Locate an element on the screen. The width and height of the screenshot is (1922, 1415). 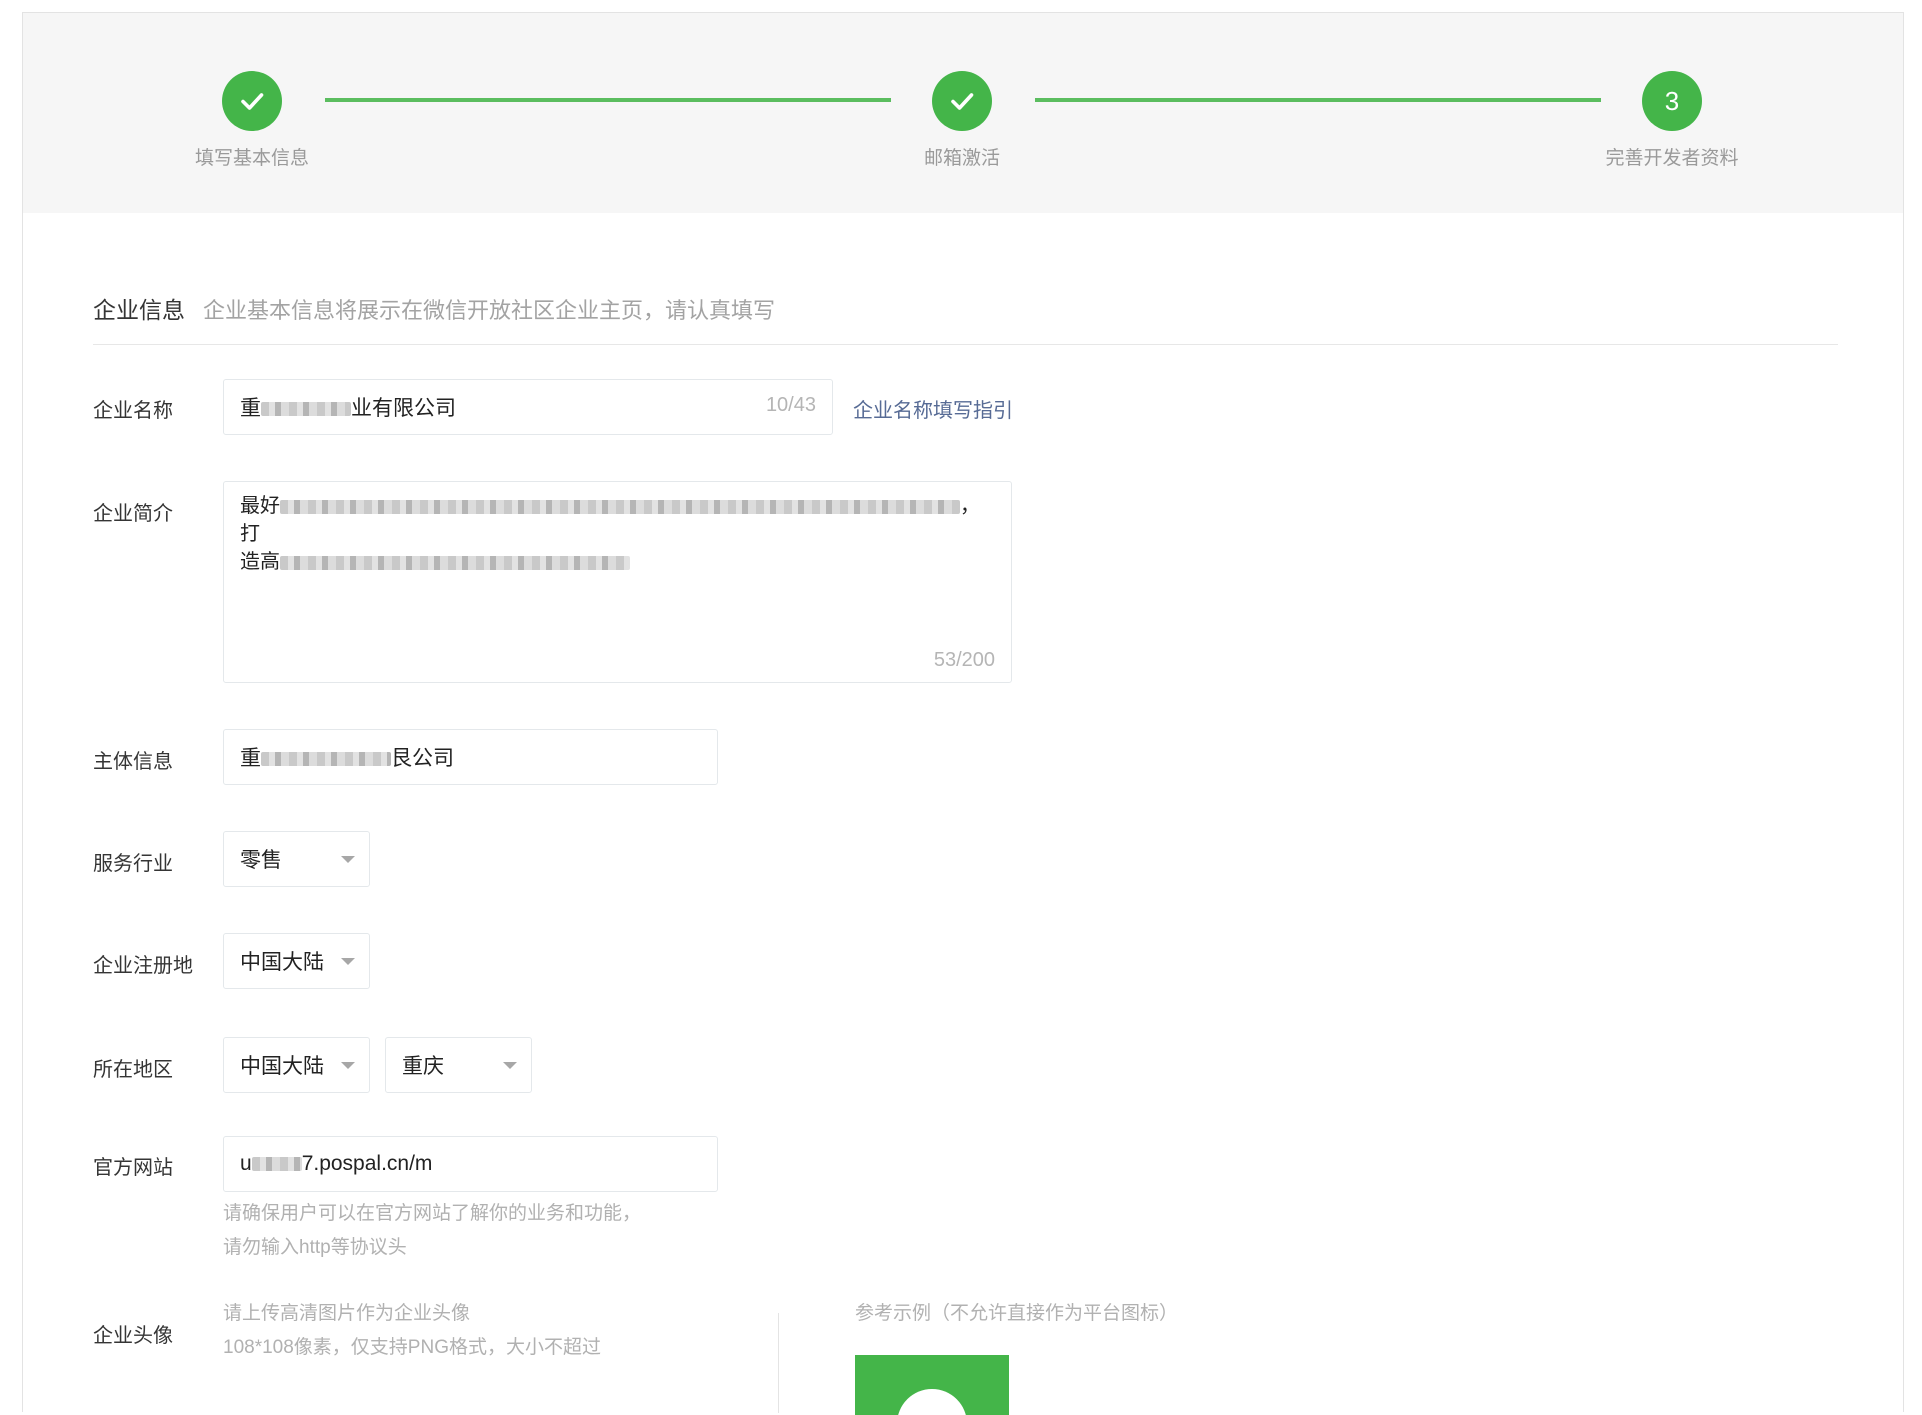
entity-info-input: 重艮公司 is located at coordinates (470, 757).